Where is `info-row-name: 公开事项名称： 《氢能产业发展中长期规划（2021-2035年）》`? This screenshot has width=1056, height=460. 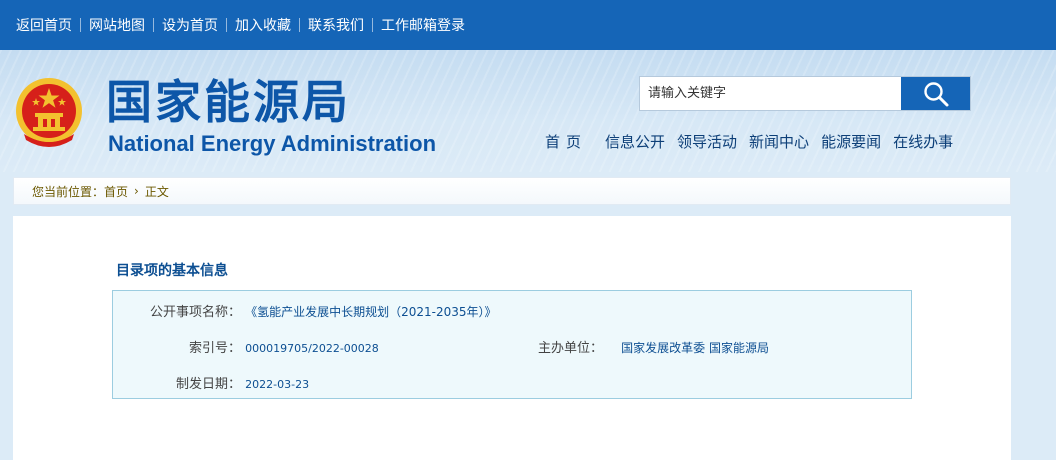
info-row-name: 公开事项名称： 《氢能产业发展中长期规划（2021-2035年）》 is located at coordinates (305, 310).